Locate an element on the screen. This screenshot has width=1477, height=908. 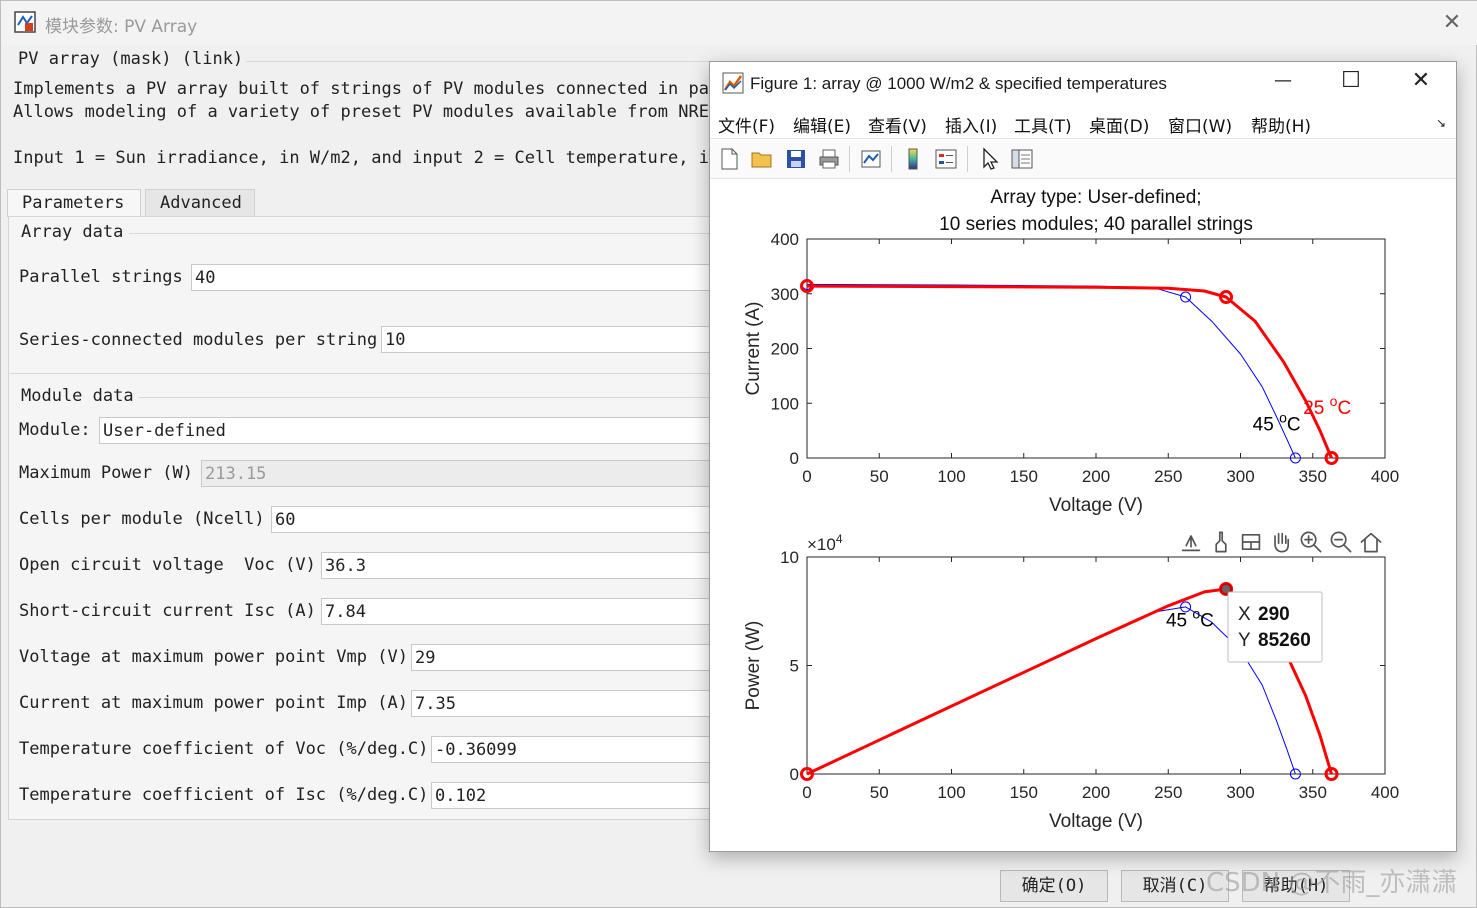
home-icon is located at coordinates (1371, 542).